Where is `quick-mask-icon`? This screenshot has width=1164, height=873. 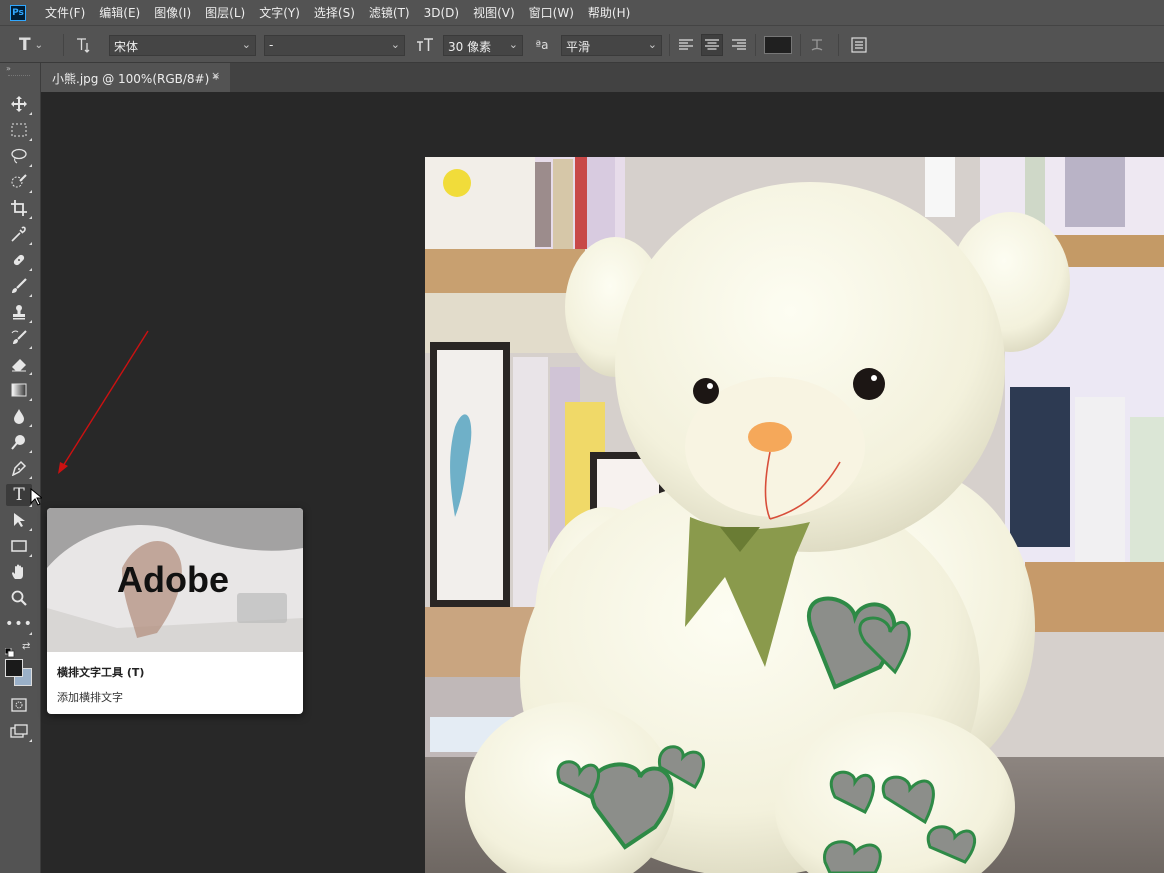
quick-mask-icon is located at coordinates (19, 705).